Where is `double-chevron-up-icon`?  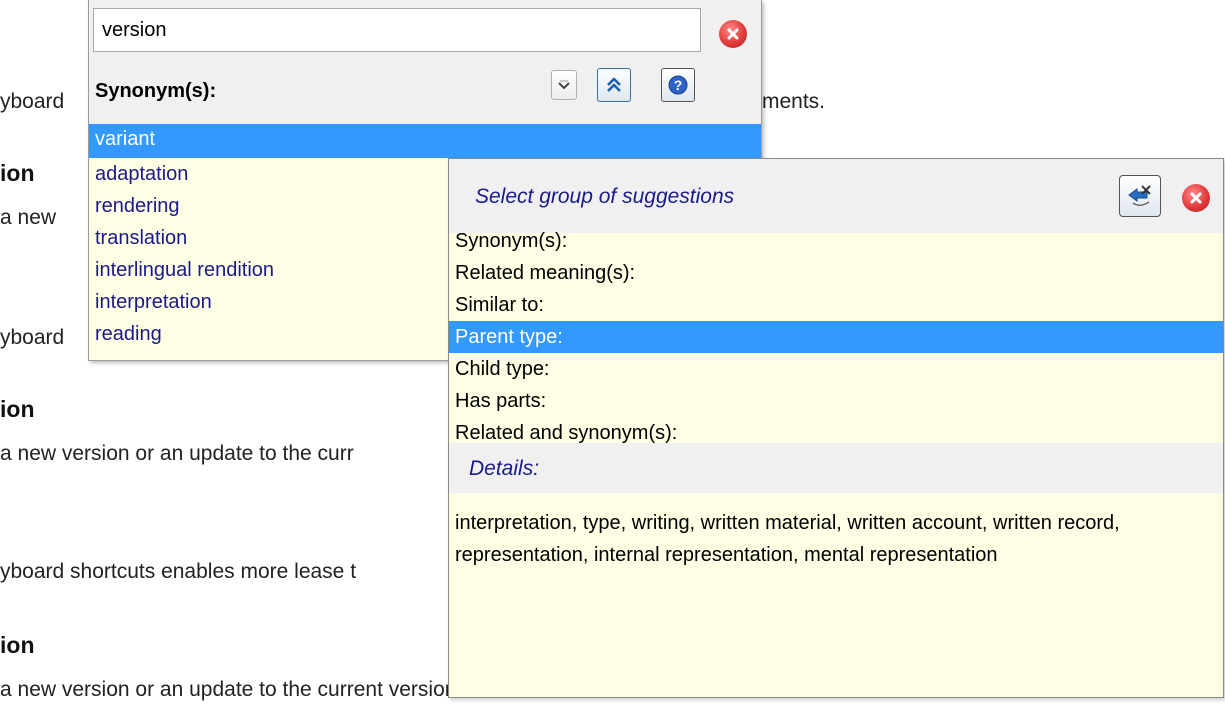
double-chevron-up-icon is located at coordinates (614, 84).